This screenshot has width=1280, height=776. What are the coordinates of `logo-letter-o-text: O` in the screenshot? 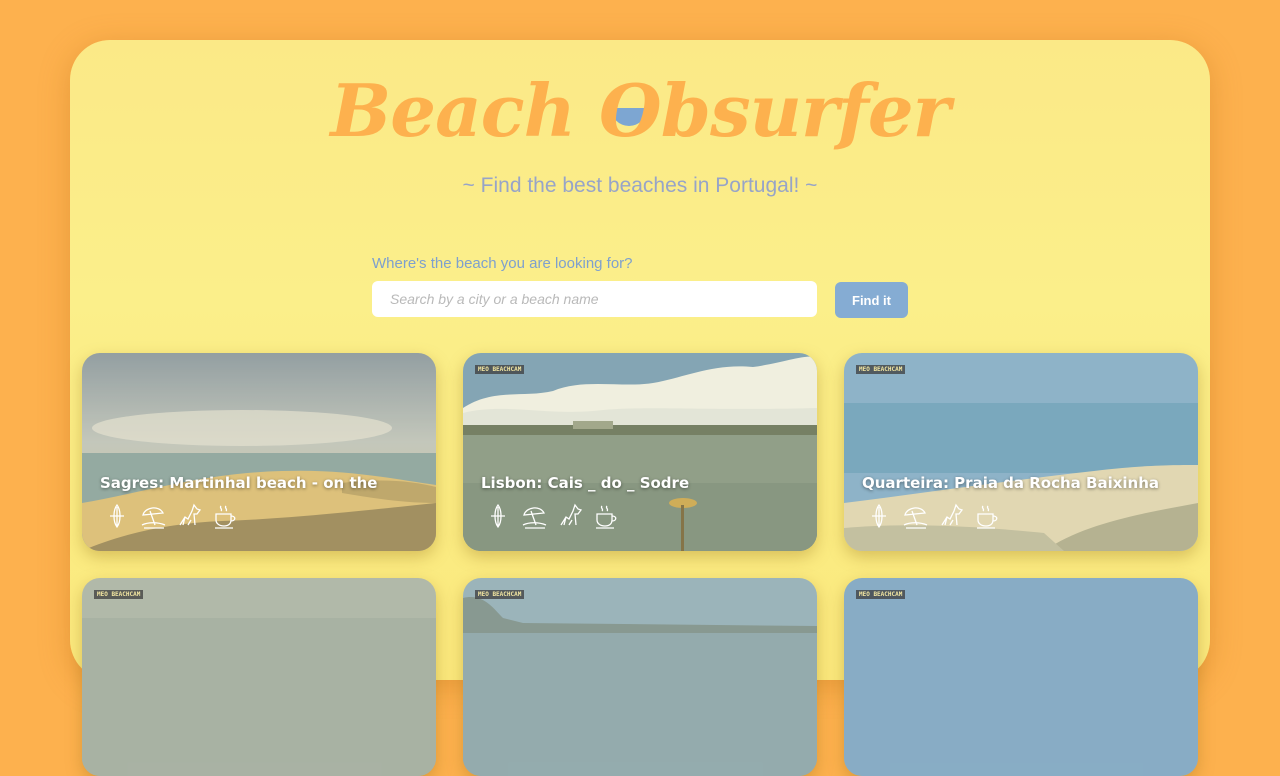 It's located at (630, 110).